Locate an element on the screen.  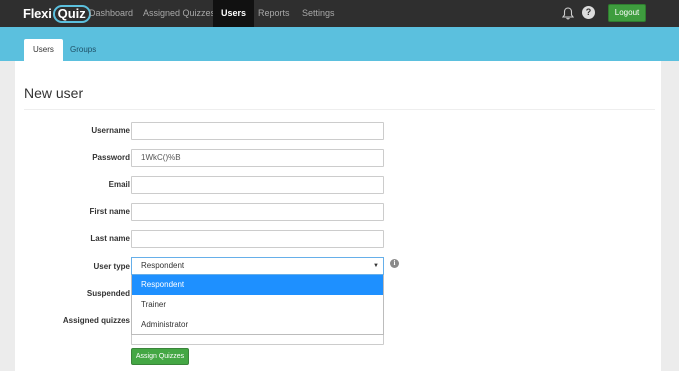
logout-button: Logout is located at coordinates (627, 13).